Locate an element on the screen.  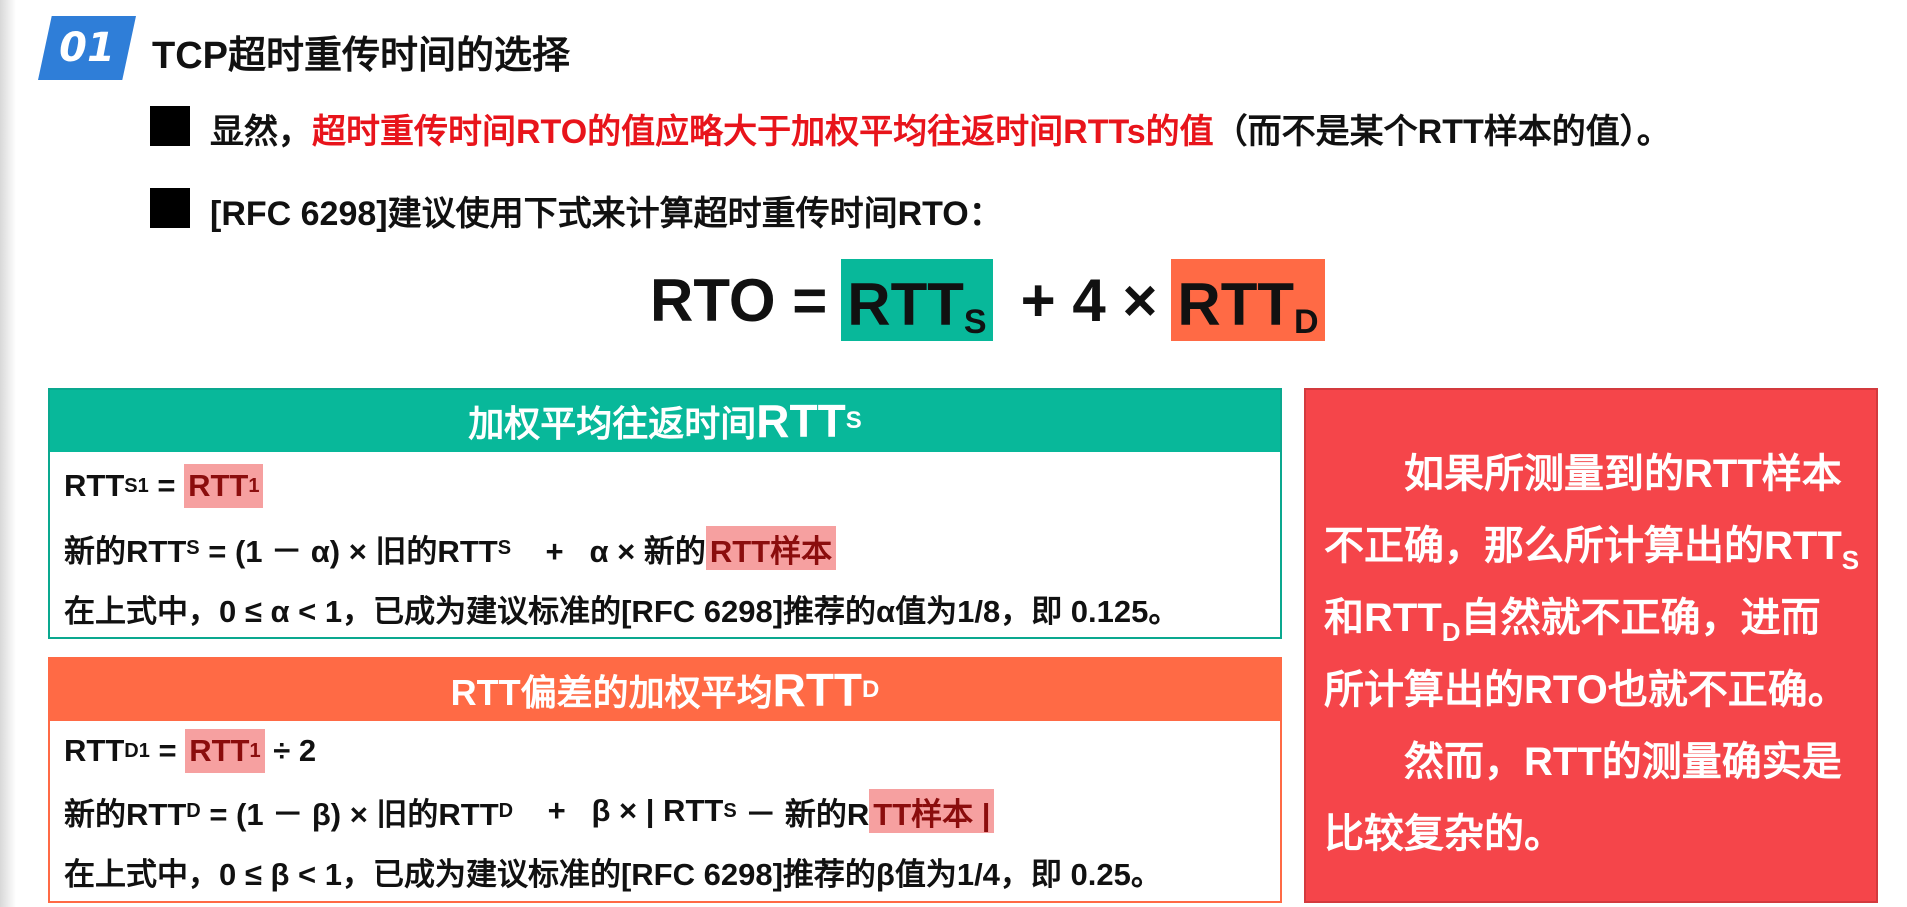
section-number: 01 is located at coordinates (87, 48).